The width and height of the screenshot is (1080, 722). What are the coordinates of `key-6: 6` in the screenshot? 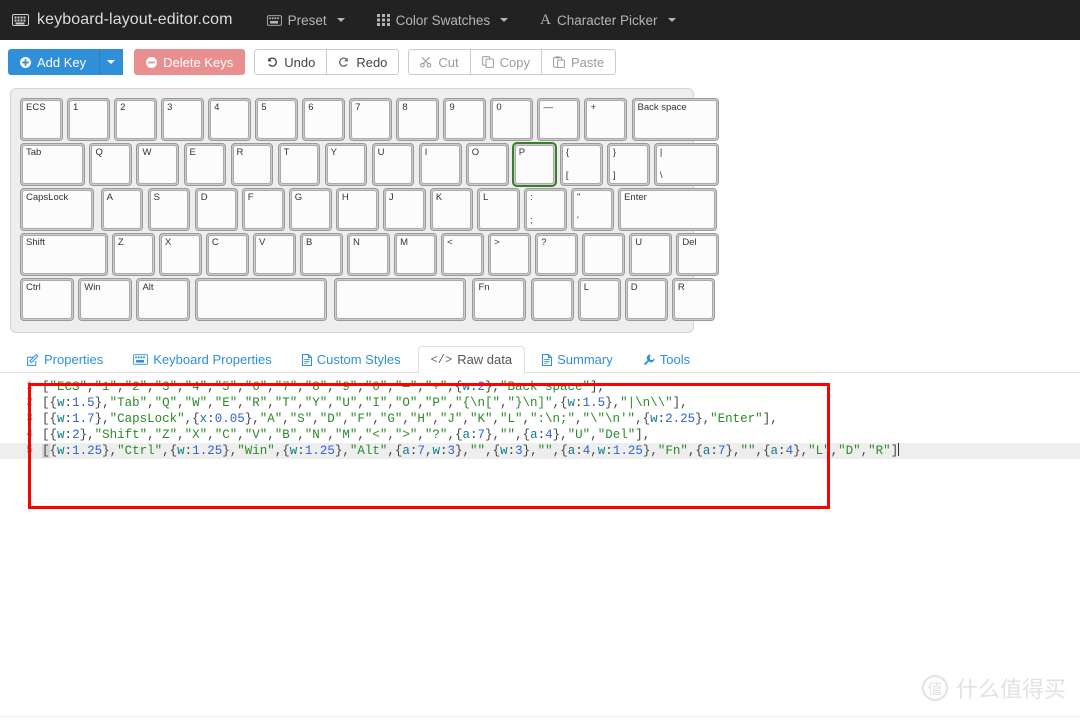 It's located at (324, 119).